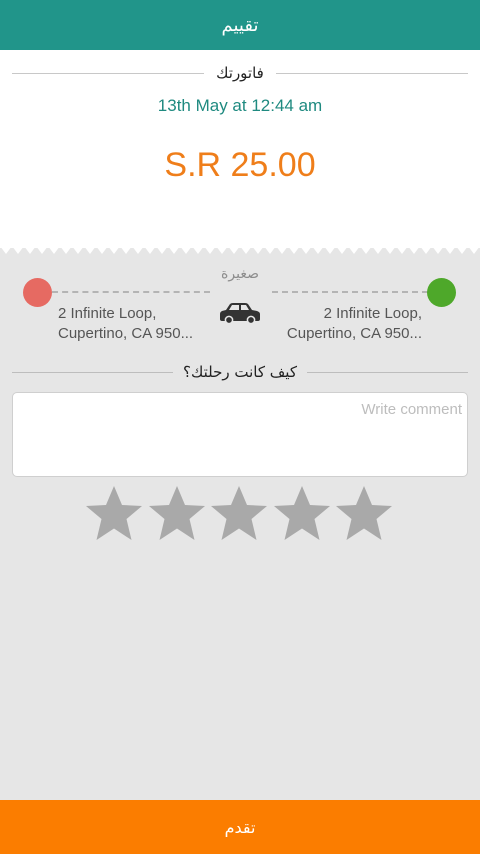 This screenshot has width=480, height=854. What do you see at coordinates (364, 514) in the screenshot?
I see `star-5-icon` at bounding box center [364, 514].